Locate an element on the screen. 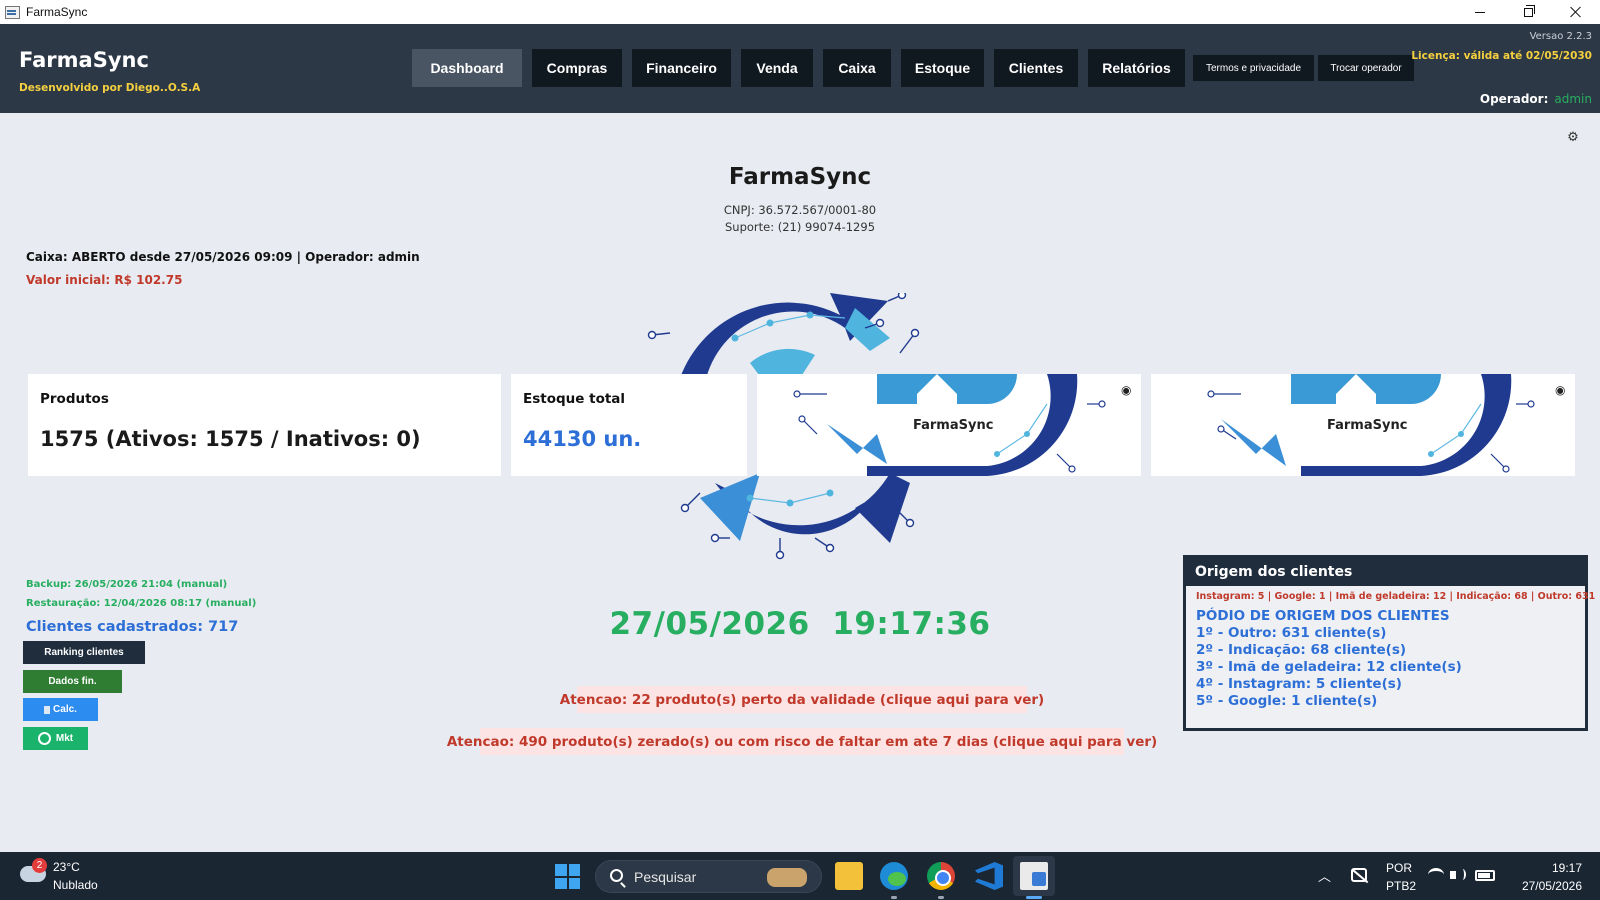 This screenshot has height=900, width=1600. taskbar-search: Pesquisar is located at coordinates (708, 876).